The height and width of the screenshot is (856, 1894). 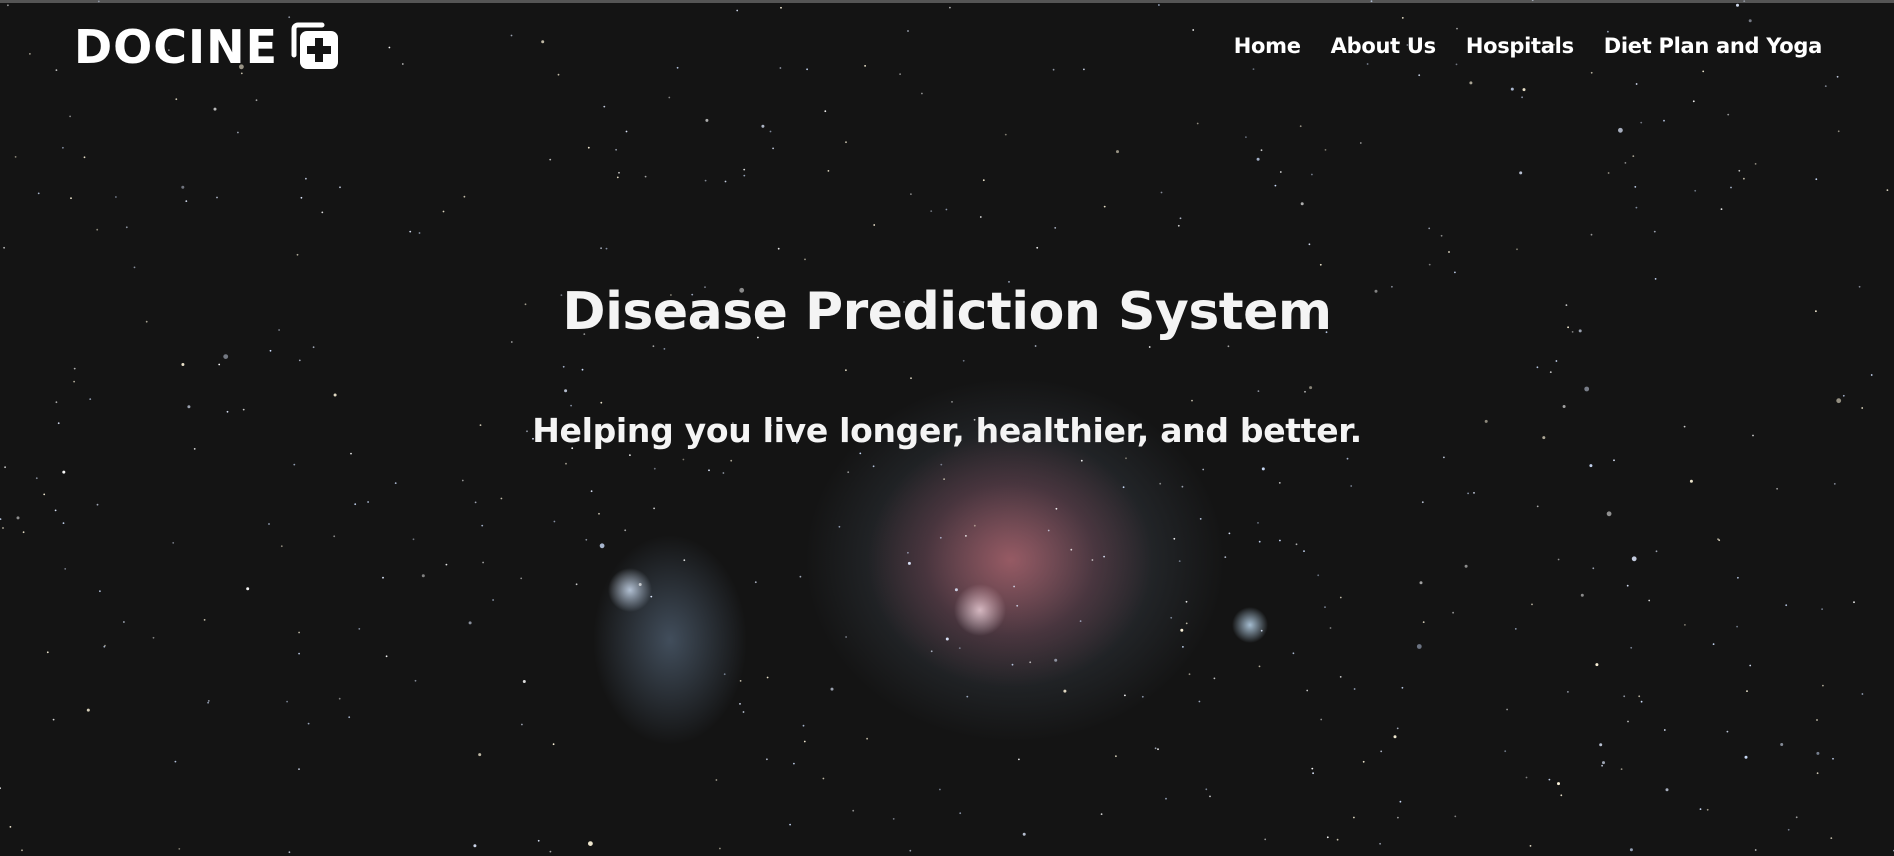 What do you see at coordinates (176, 47) in the screenshot?
I see `brand-name: DOCINE` at bounding box center [176, 47].